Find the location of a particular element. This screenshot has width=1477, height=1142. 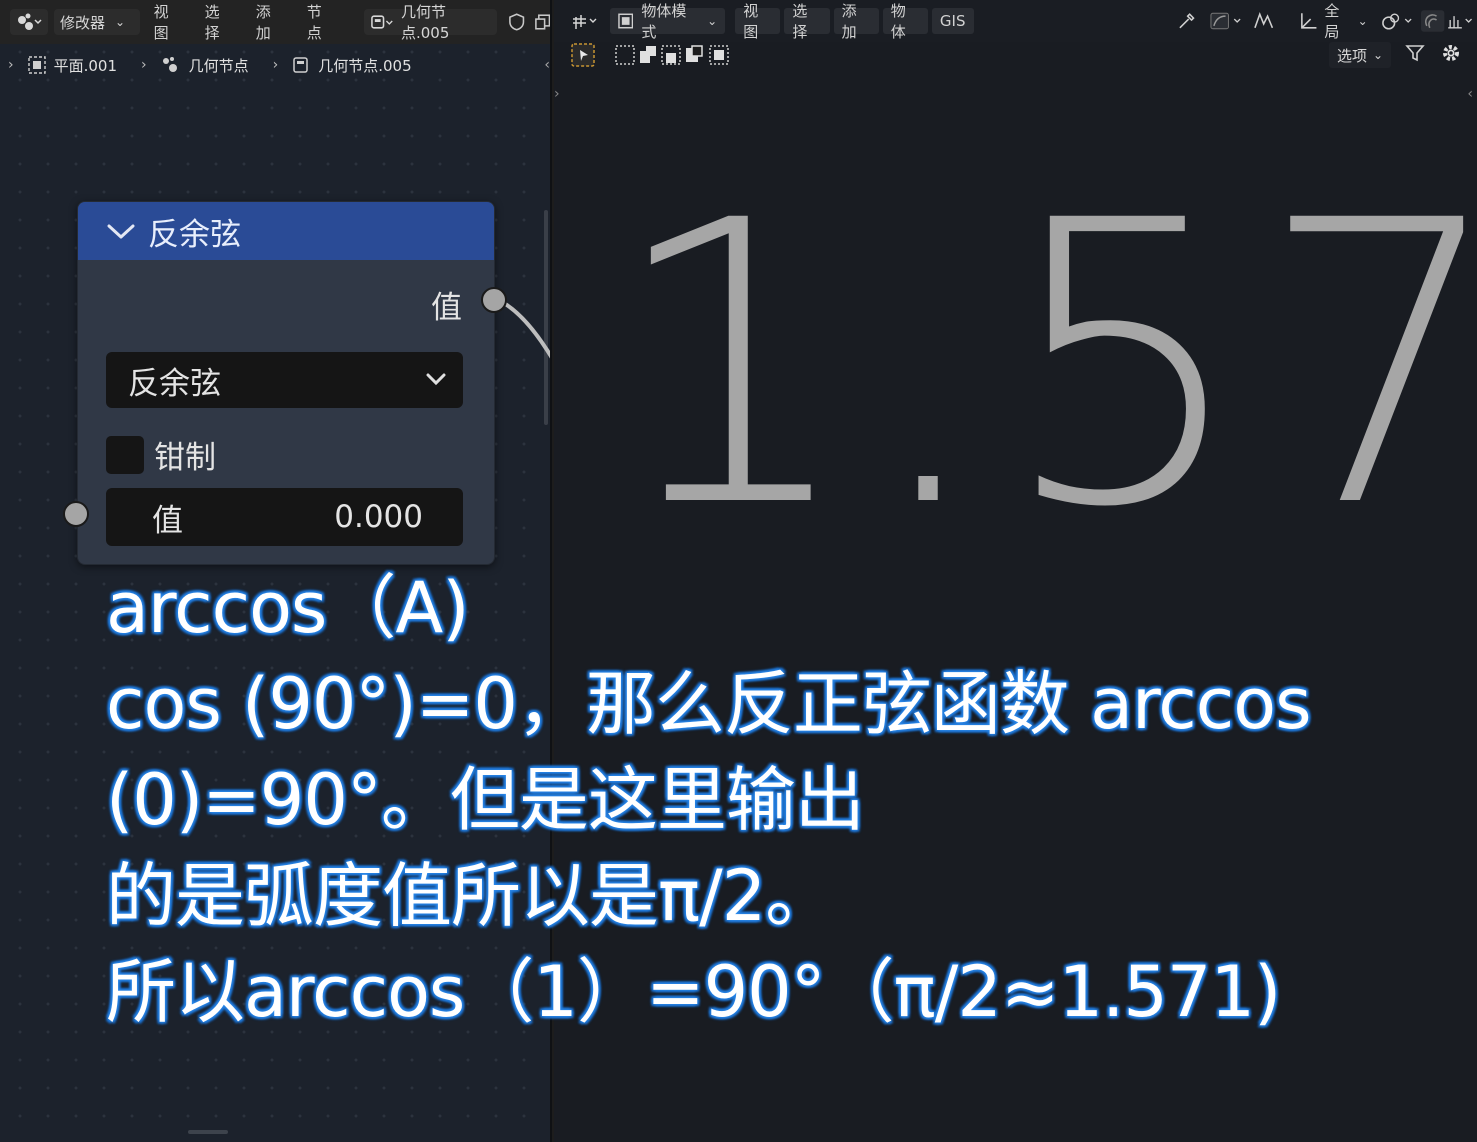

breadcrumb: › 平面.001 › 几何节点 › 几何节点.005 ‹ is located at coordinates (275, 65).